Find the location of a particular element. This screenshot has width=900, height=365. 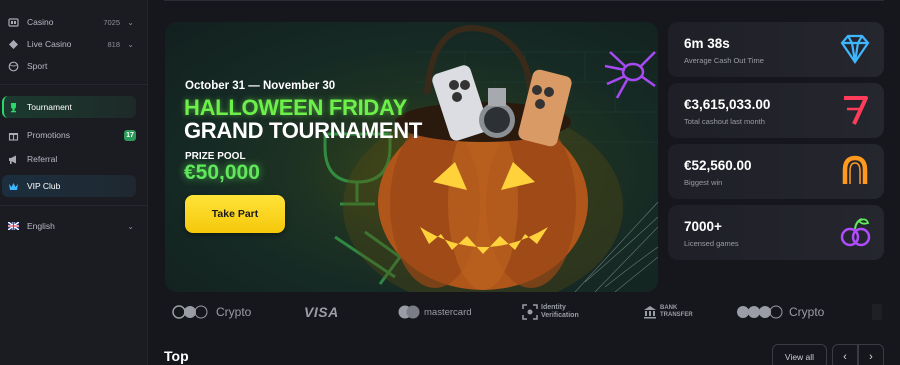

diamond-icon is located at coordinates (855, 49).